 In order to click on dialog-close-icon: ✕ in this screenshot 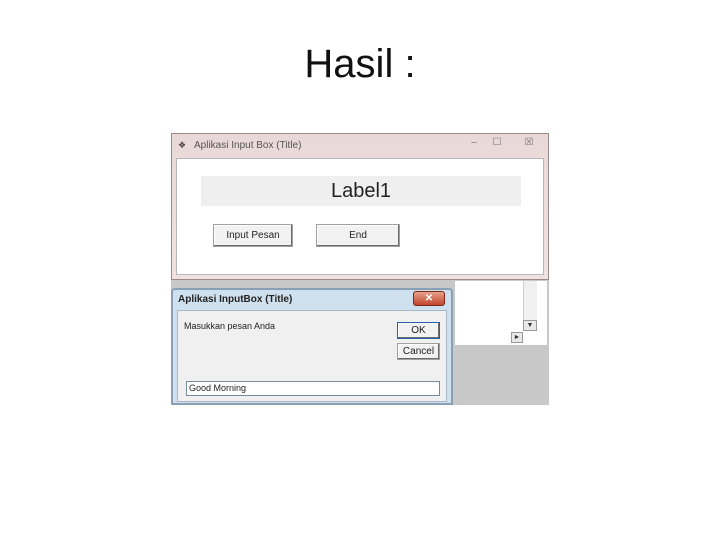, I will do `click(429, 298)`.